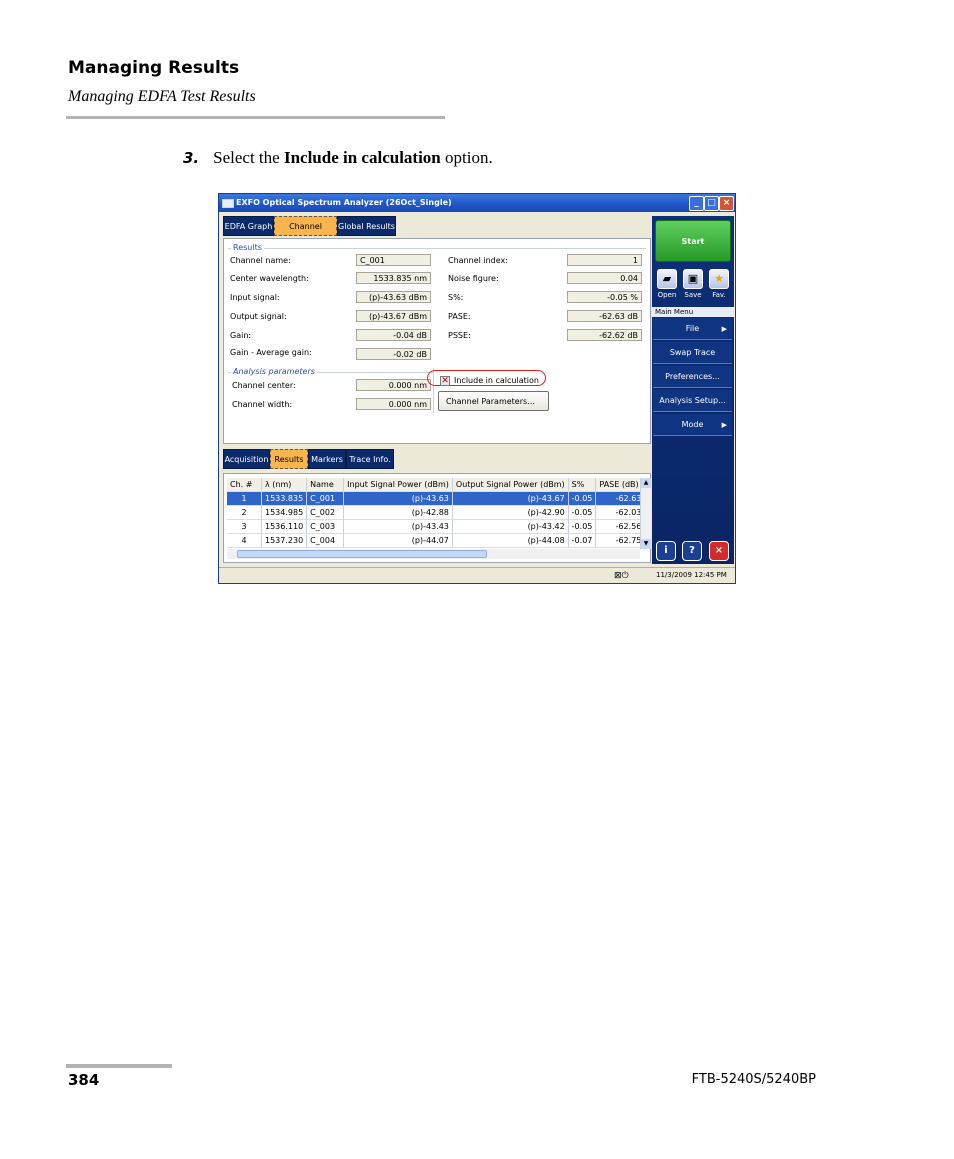 The image size is (954, 1159). I want to click on section-title: Managing Results, so click(154, 68).